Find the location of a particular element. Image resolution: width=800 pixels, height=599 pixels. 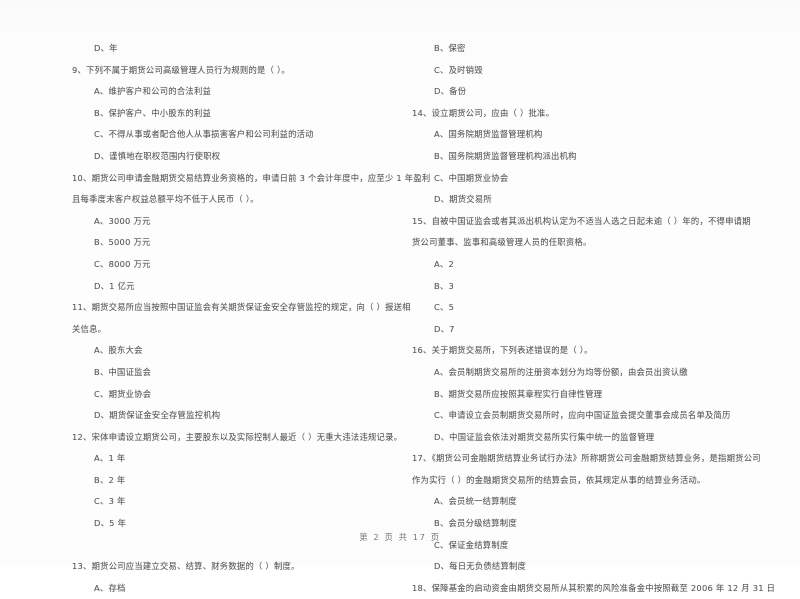

answer-option: C、期货业协会 is located at coordinates (123, 393).